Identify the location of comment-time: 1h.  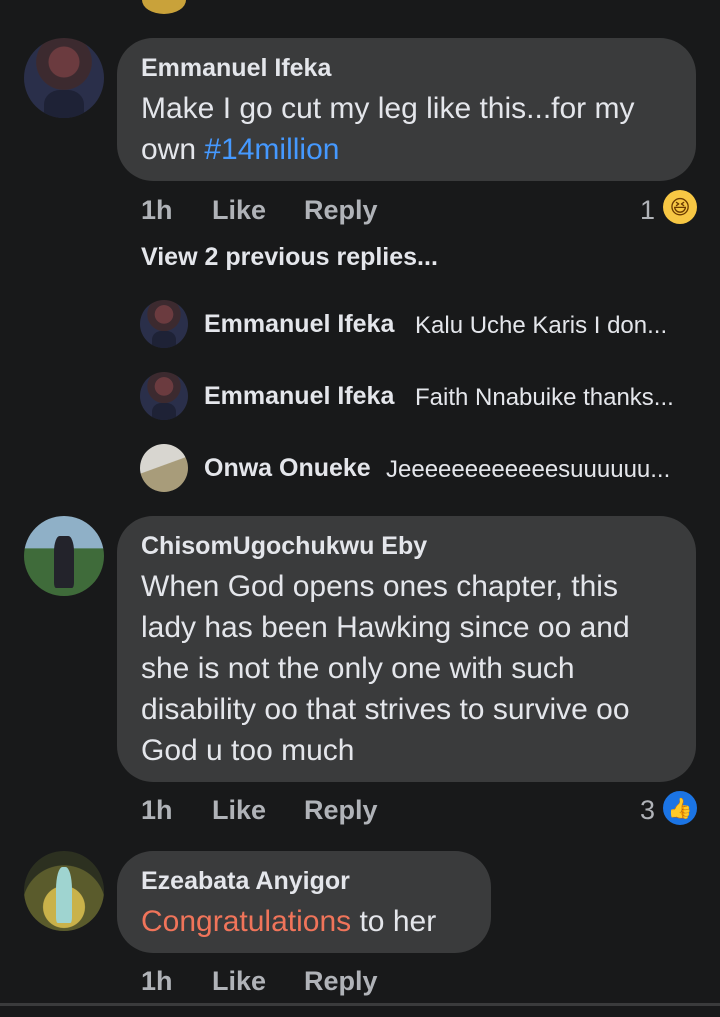
(157, 981).